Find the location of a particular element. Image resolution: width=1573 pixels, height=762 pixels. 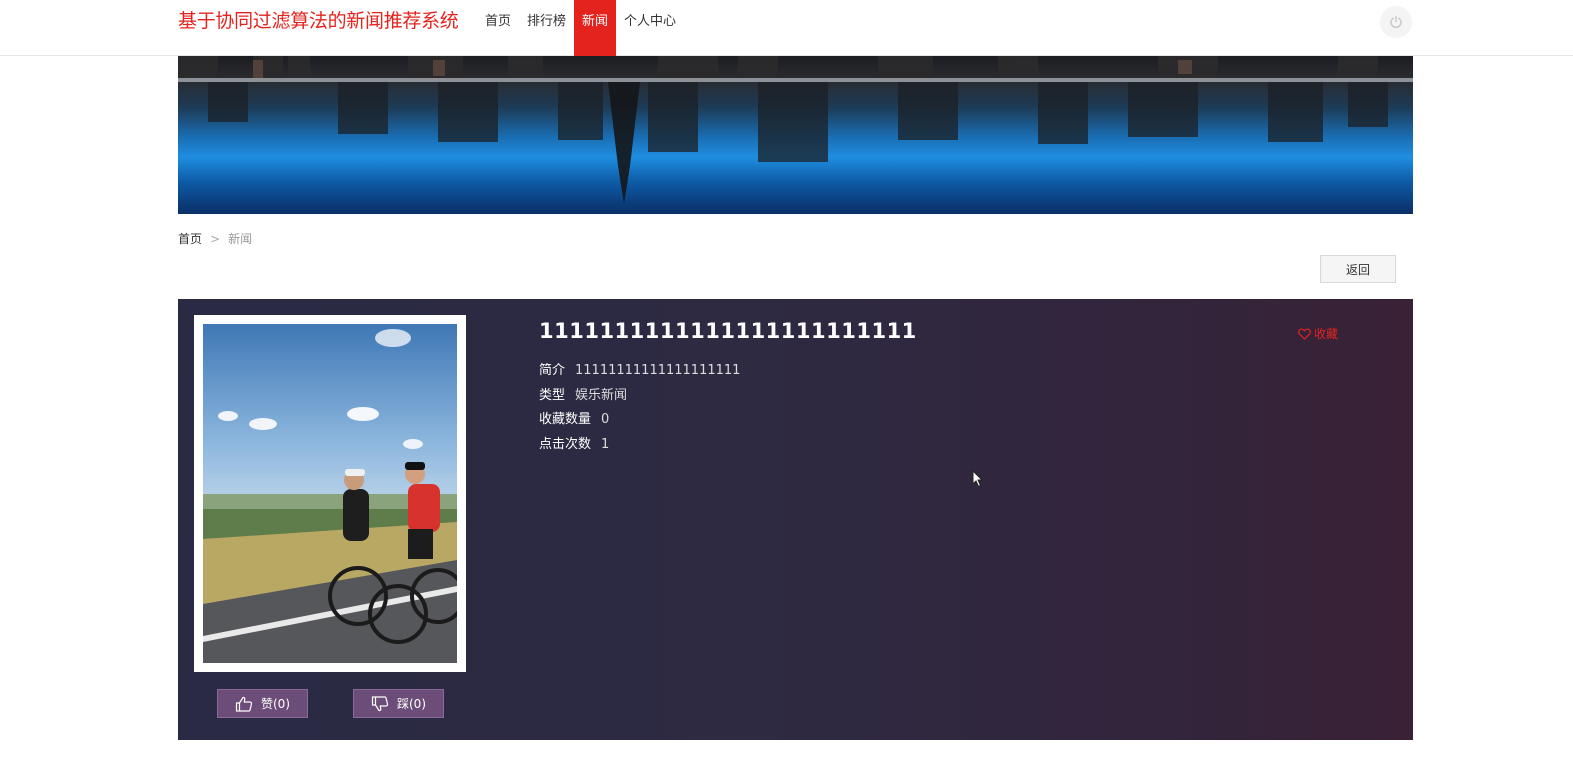

news-photo is located at coordinates (330, 493).